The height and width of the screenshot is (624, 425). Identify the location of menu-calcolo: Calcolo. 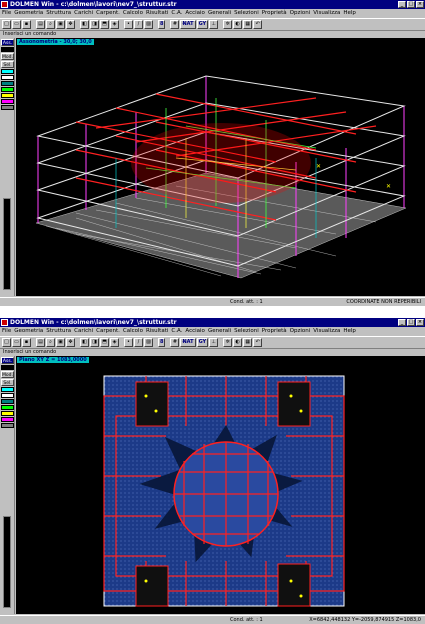
(133, 331).